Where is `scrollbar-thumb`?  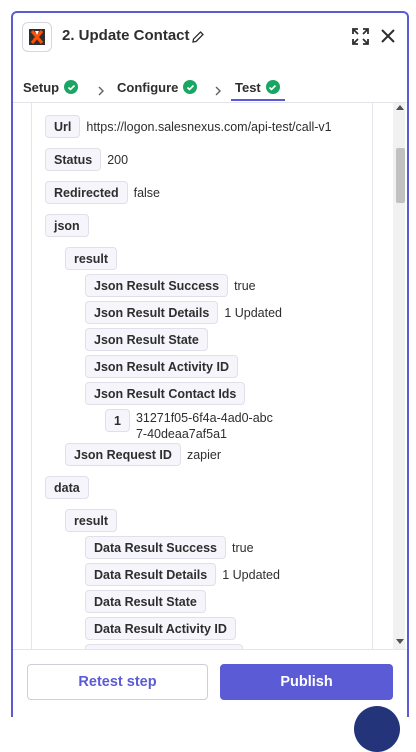 scrollbar-thumb is located at coordinates (400, 175).